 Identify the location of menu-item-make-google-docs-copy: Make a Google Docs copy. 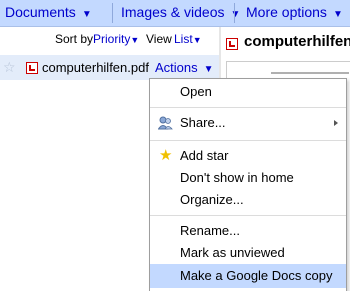
(248, 276).